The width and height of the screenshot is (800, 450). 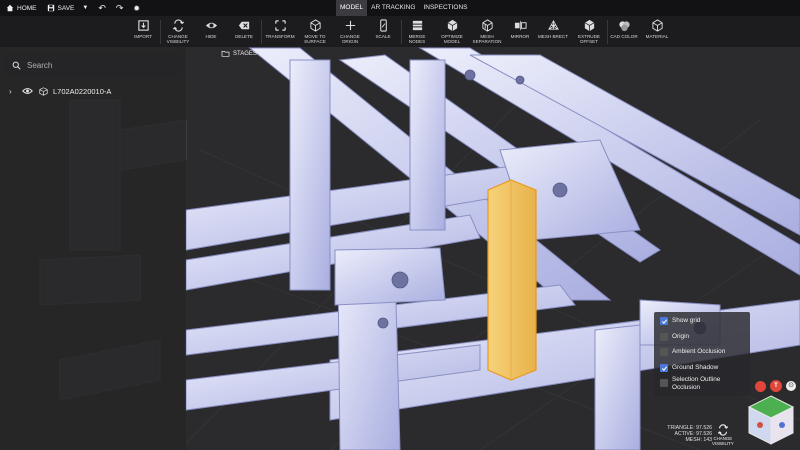 What do you see at coordinates (686, 320) in the screenshot?
I see `show-grid-label: Show grid` at bounding box center [686, 320].